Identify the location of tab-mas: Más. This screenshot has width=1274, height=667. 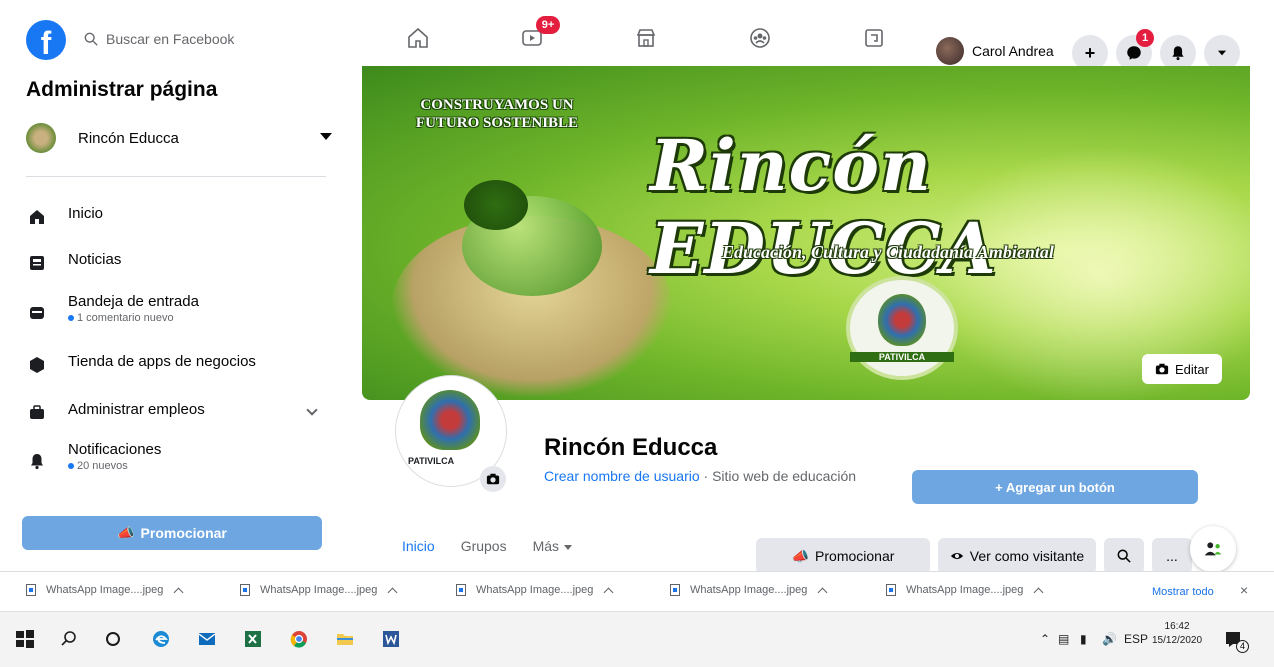
(552, 546).